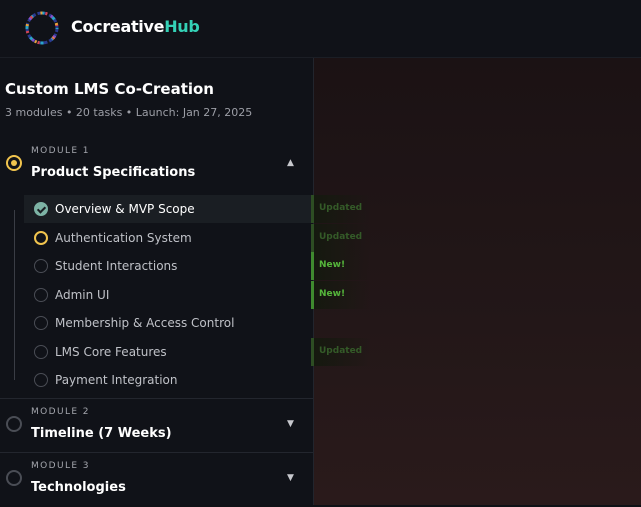  Describe the element at coordinates (41, 238) in the screenshot. I see `in-progress-circle-icon` at that location.